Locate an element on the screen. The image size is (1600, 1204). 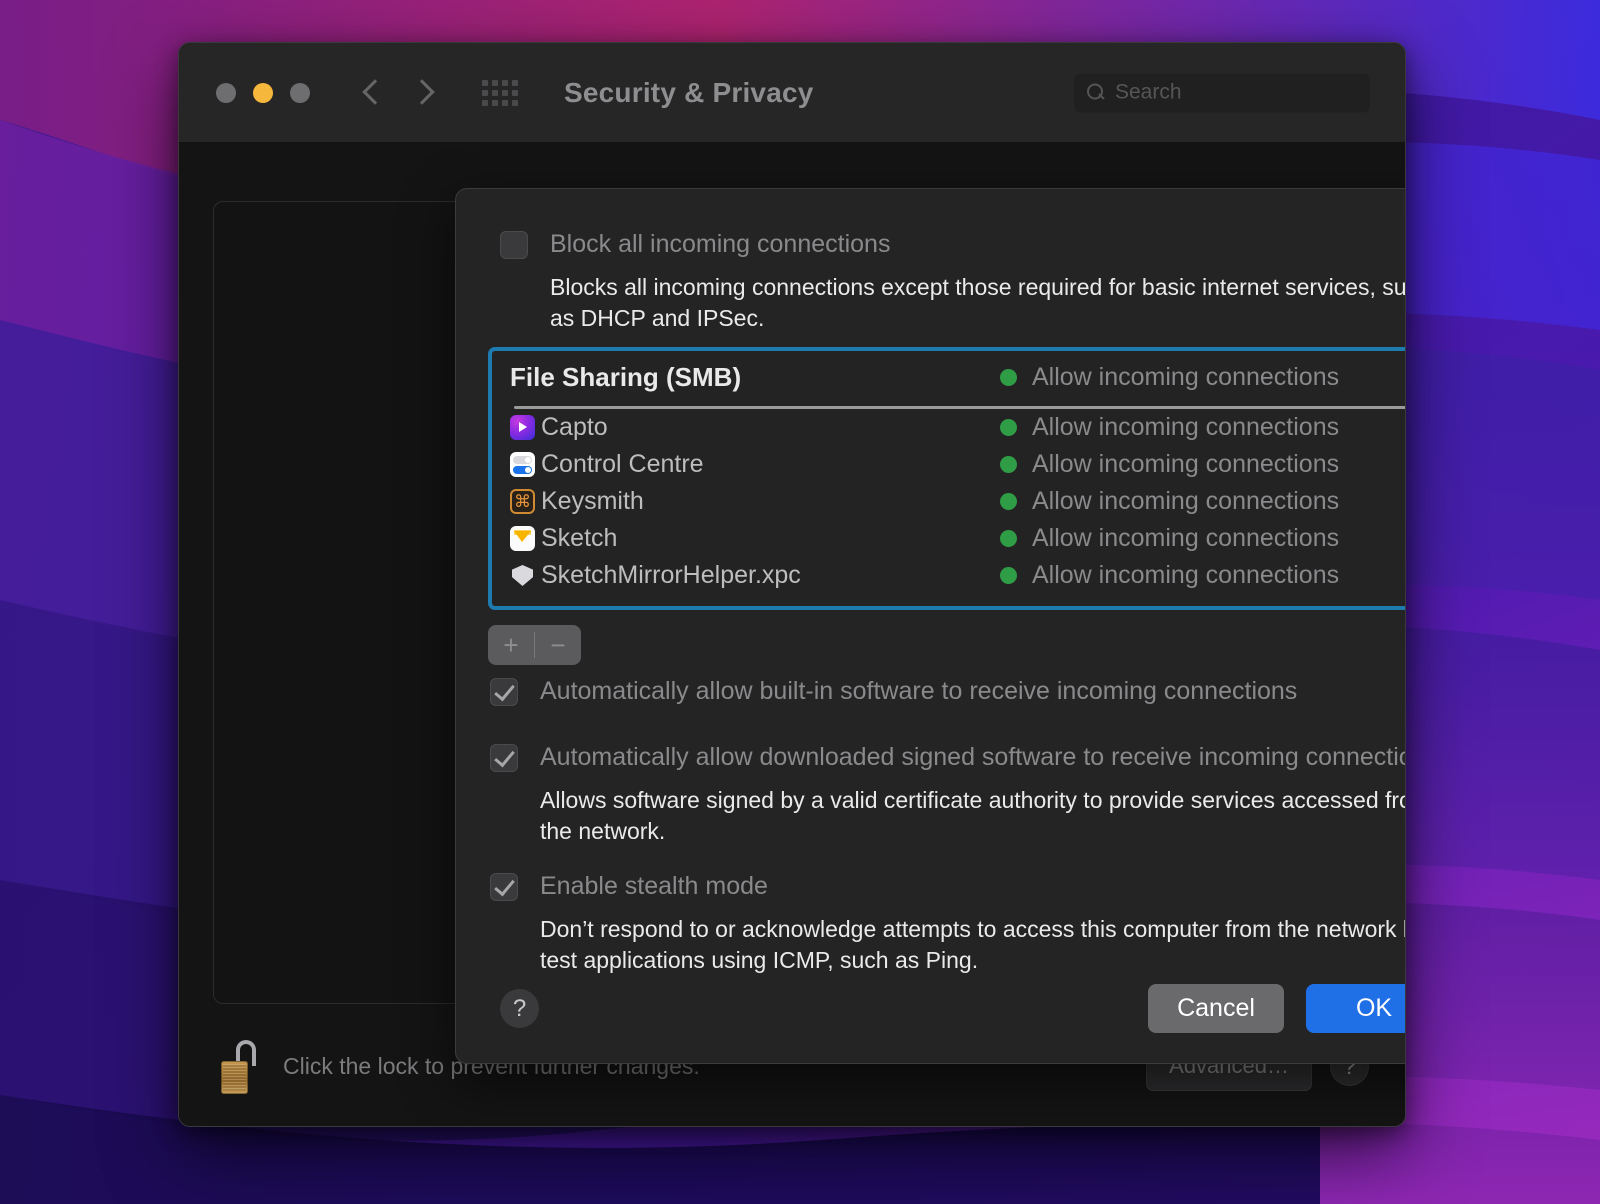
remove-app-button: − is located at coordinates (558, 645).